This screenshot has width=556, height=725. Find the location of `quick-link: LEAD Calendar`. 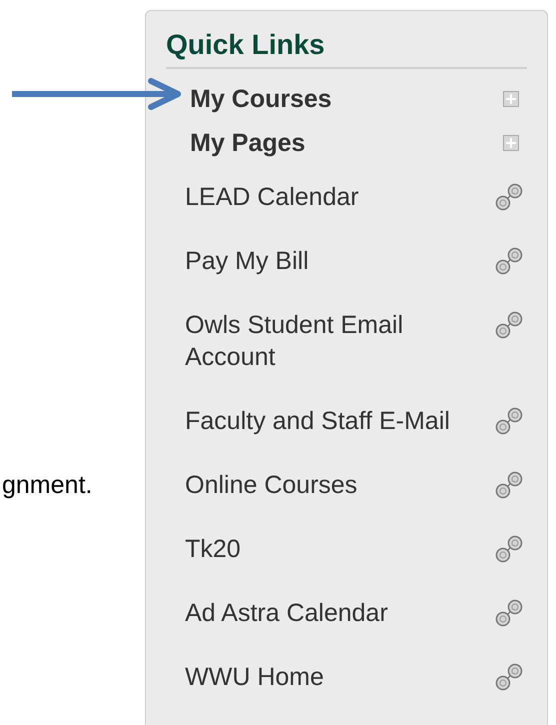

quick-link: LEAD Calendar is located at coordinates (330, 197).